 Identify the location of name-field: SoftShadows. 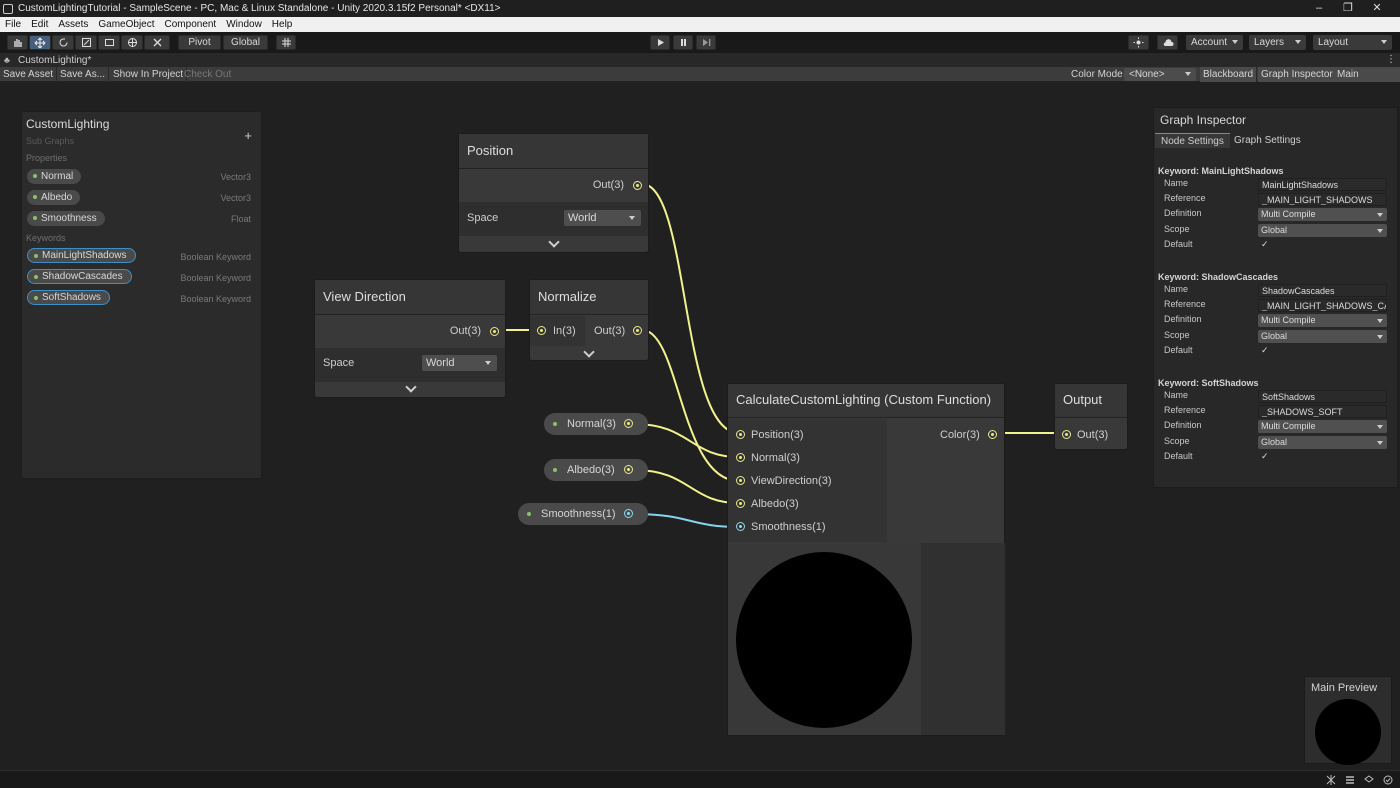
(1322, 396).